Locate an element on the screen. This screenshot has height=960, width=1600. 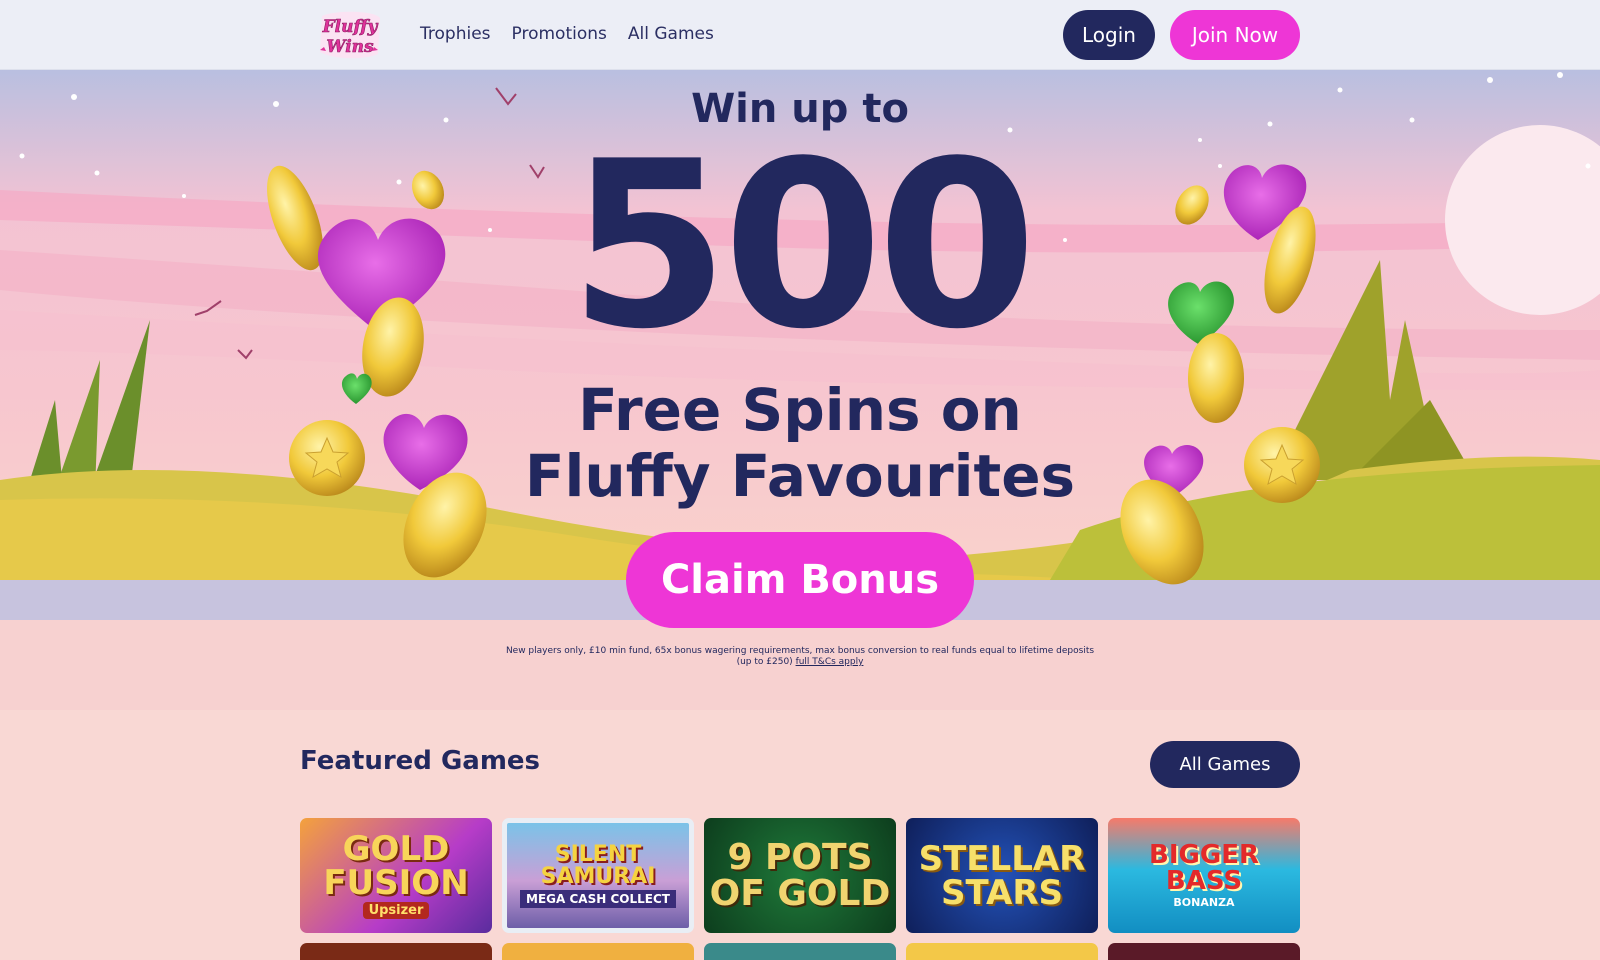
claim-bonus-button: Claim Bonus is located at coordinates (800, 580).